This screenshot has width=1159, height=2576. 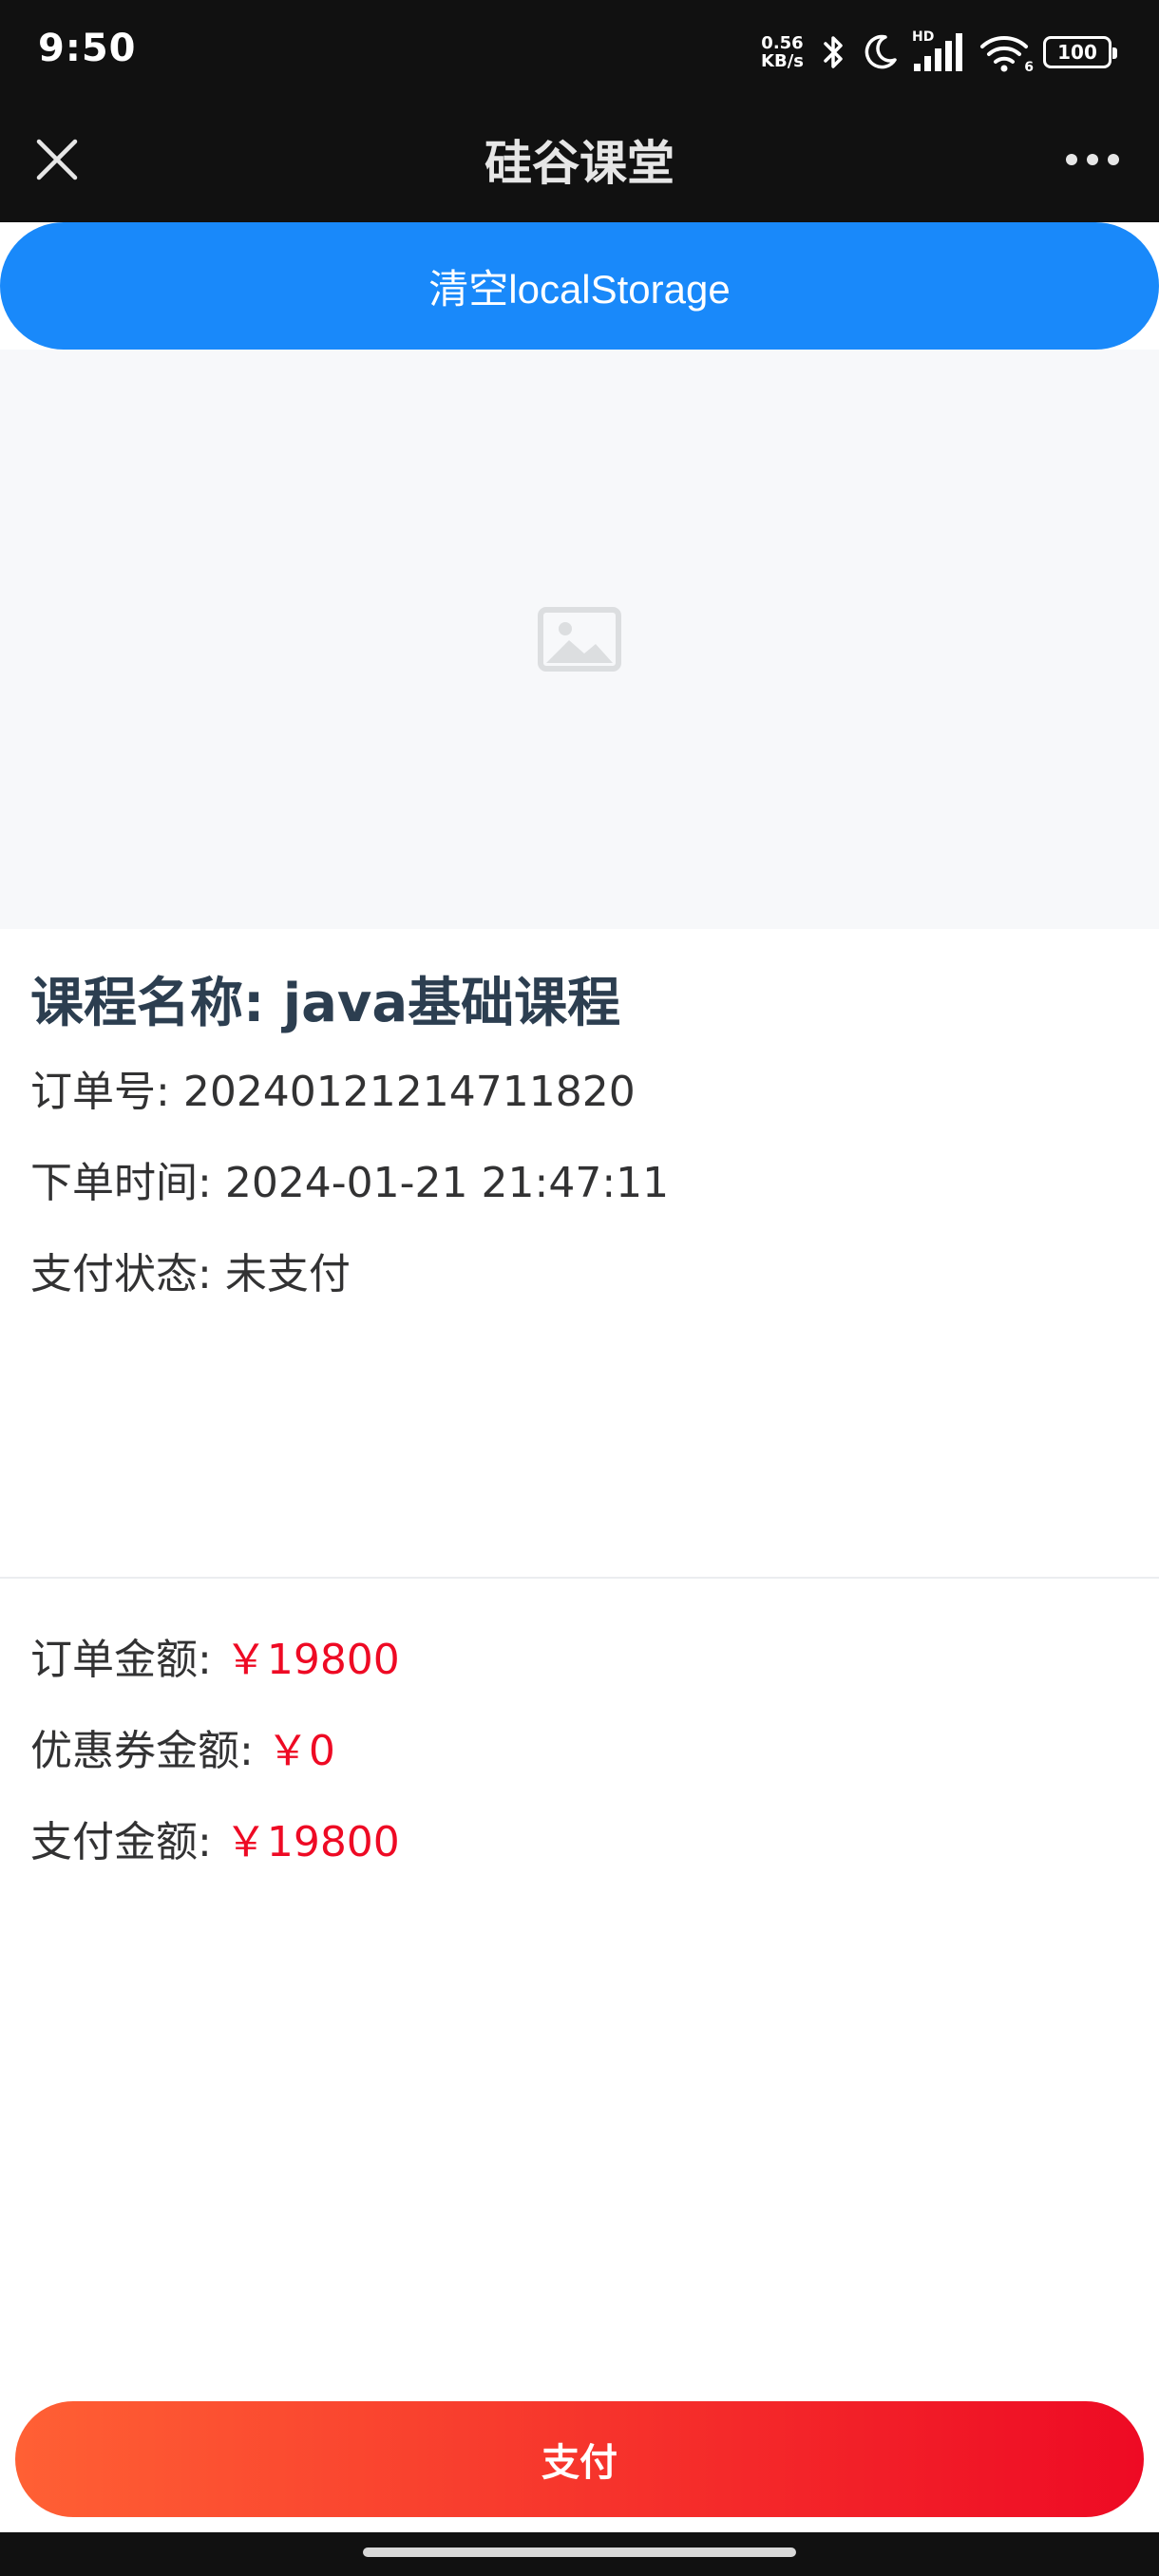 I want to click on order-amount-row: 订单金额: ￥19800, so click(x=581, y=1660).